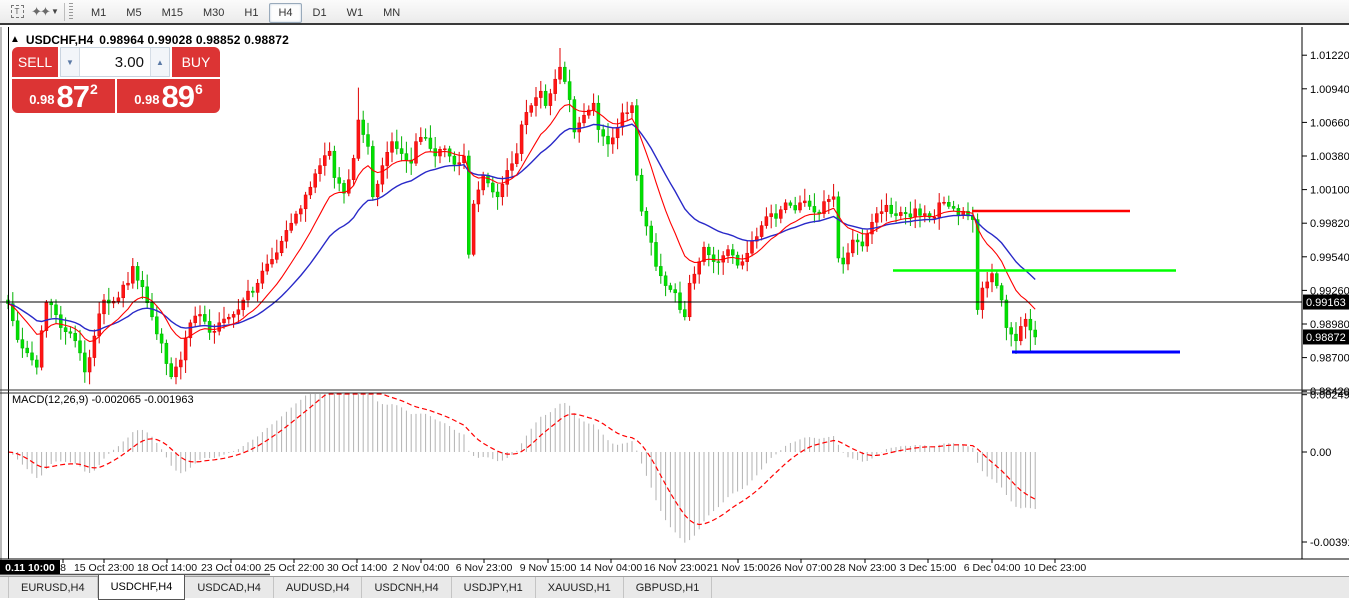 The height and width of the screenshot is (600, 1349). I want to click on sell-price-pip: 2, so click(94, 89).